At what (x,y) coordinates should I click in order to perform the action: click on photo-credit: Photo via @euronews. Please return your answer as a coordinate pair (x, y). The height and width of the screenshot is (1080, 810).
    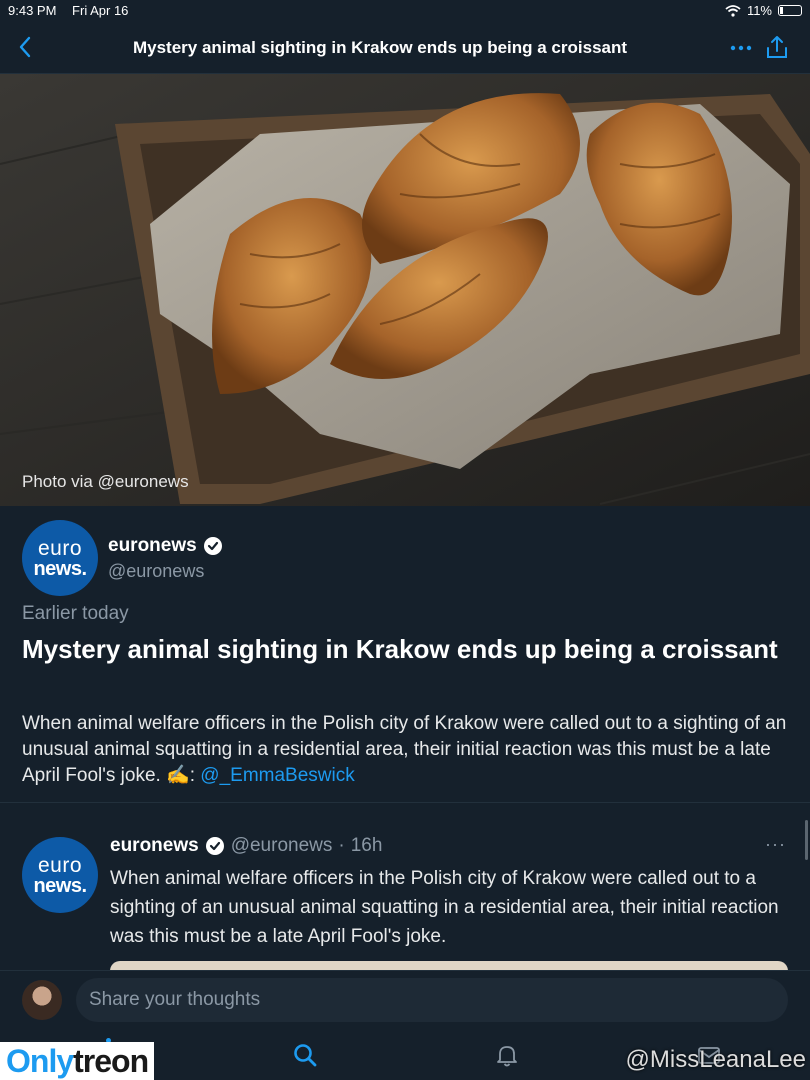
    Looking at the image, I should click on (105, 481).